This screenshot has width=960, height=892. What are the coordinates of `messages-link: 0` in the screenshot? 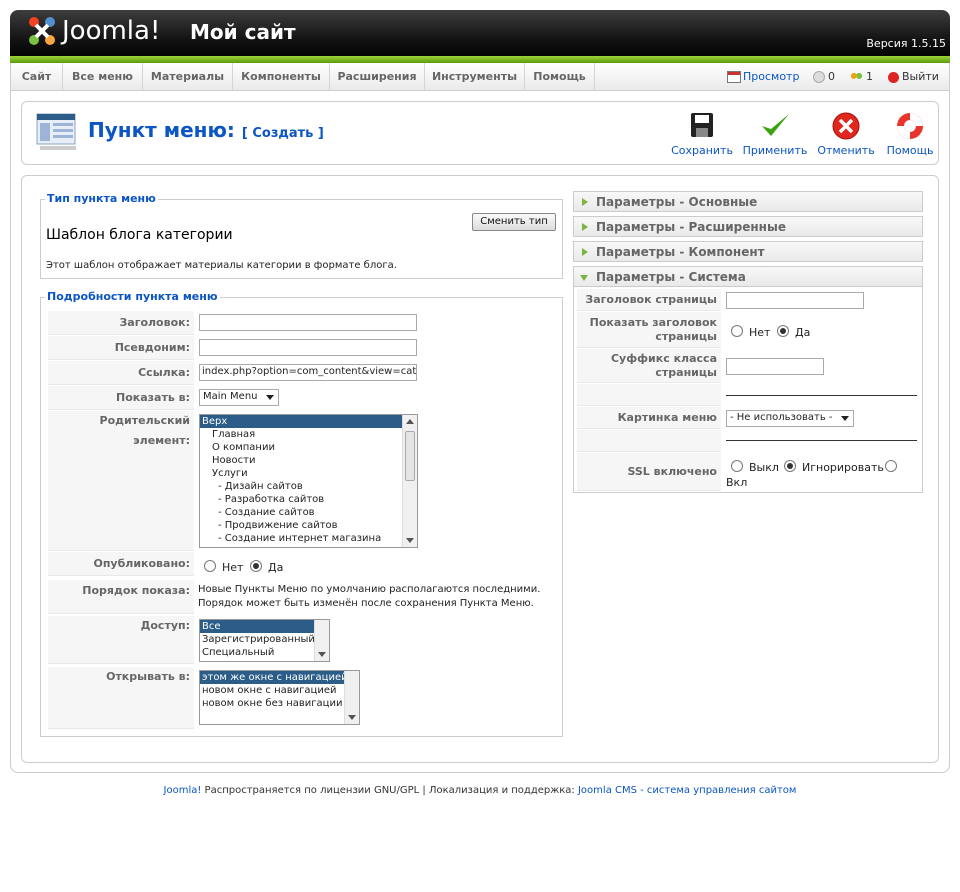 It's located at (824, 76).